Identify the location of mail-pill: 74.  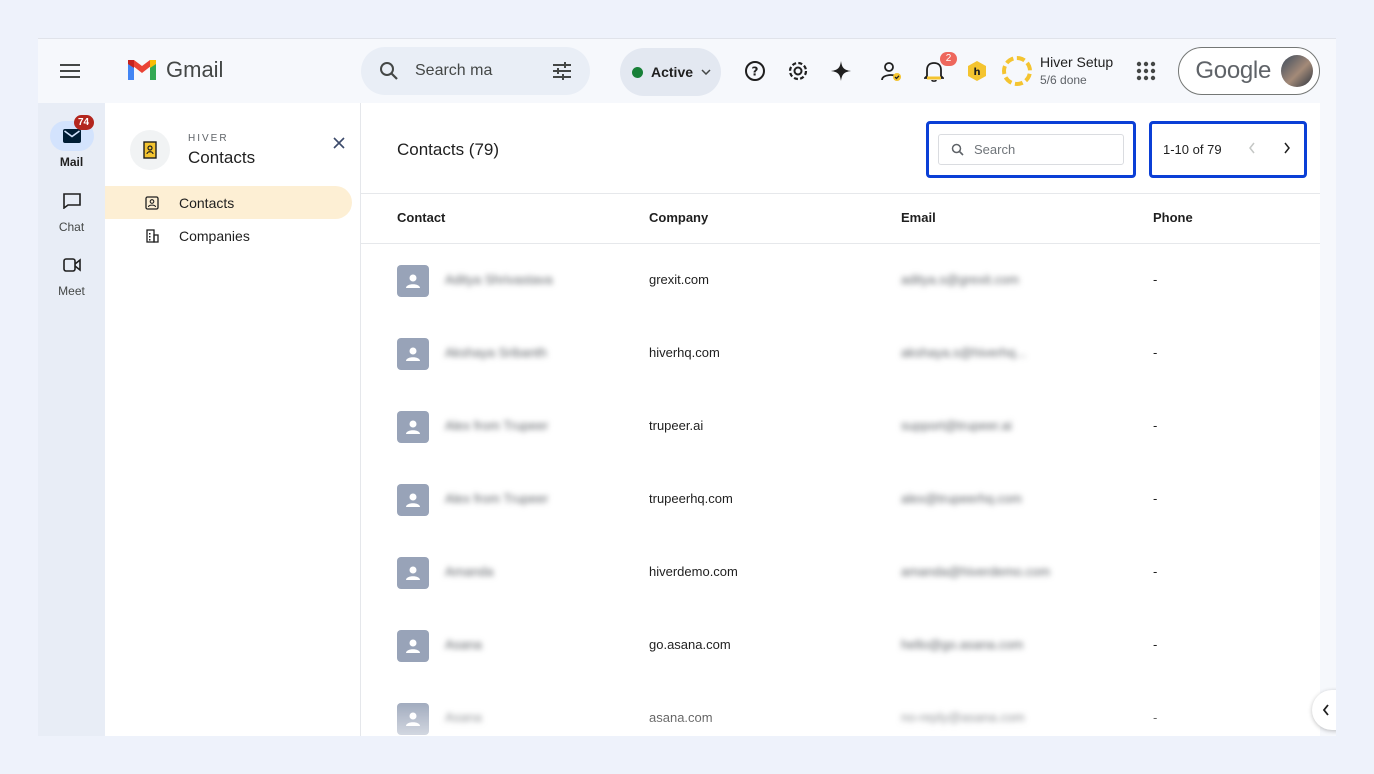
(71, 133).